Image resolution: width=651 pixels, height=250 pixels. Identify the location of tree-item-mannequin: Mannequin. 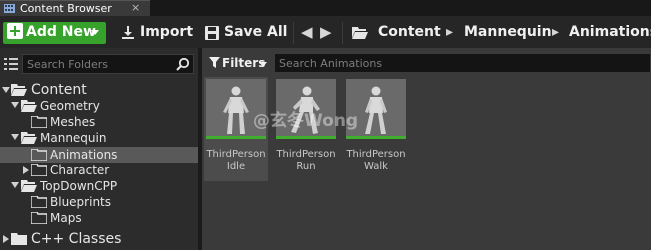
(99, 138).